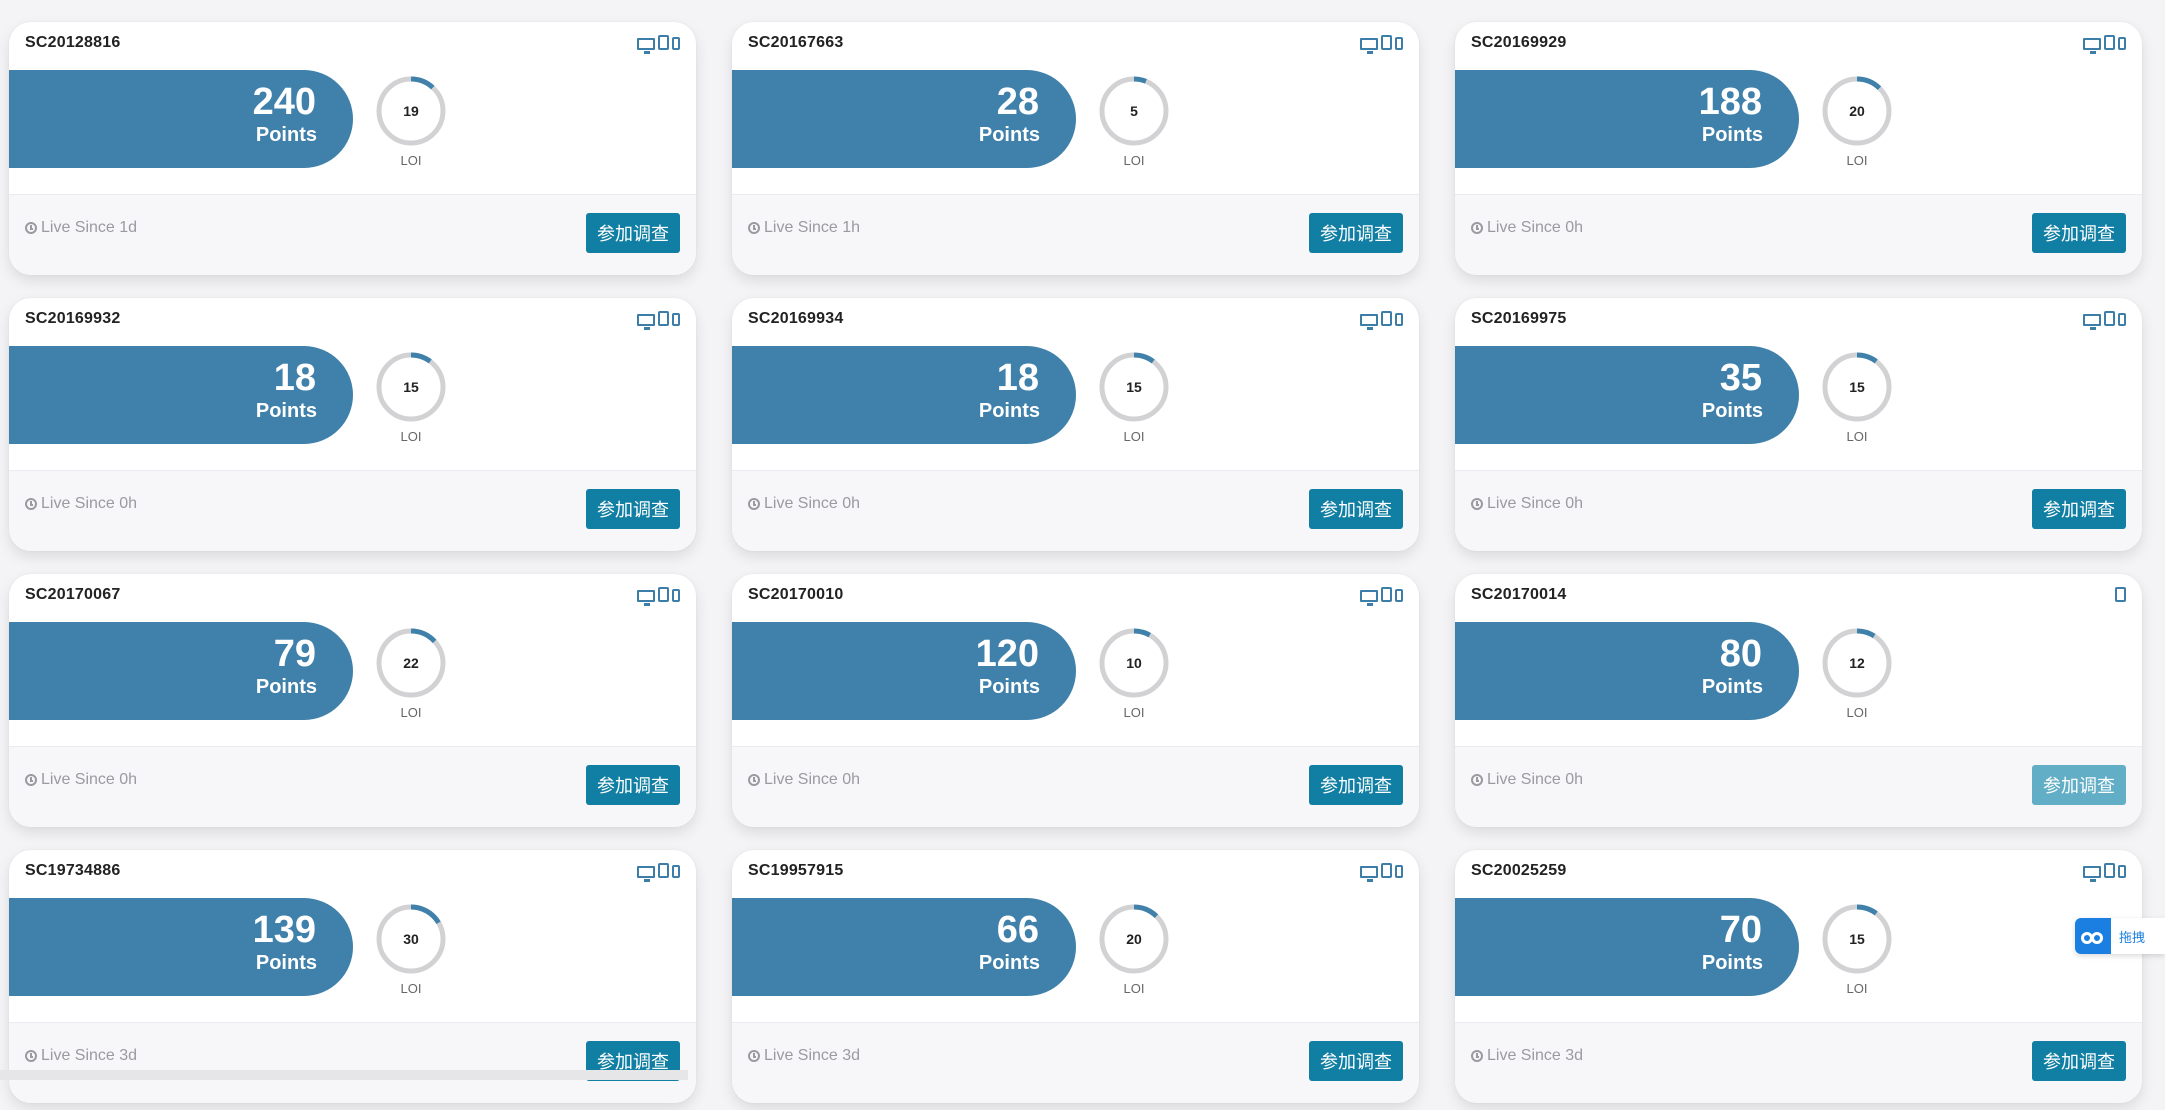  What do you see at coordinates (1519, 870) in the screenshot?
I see `survey-id: SC20025259` at bounding box center [1519, 870].